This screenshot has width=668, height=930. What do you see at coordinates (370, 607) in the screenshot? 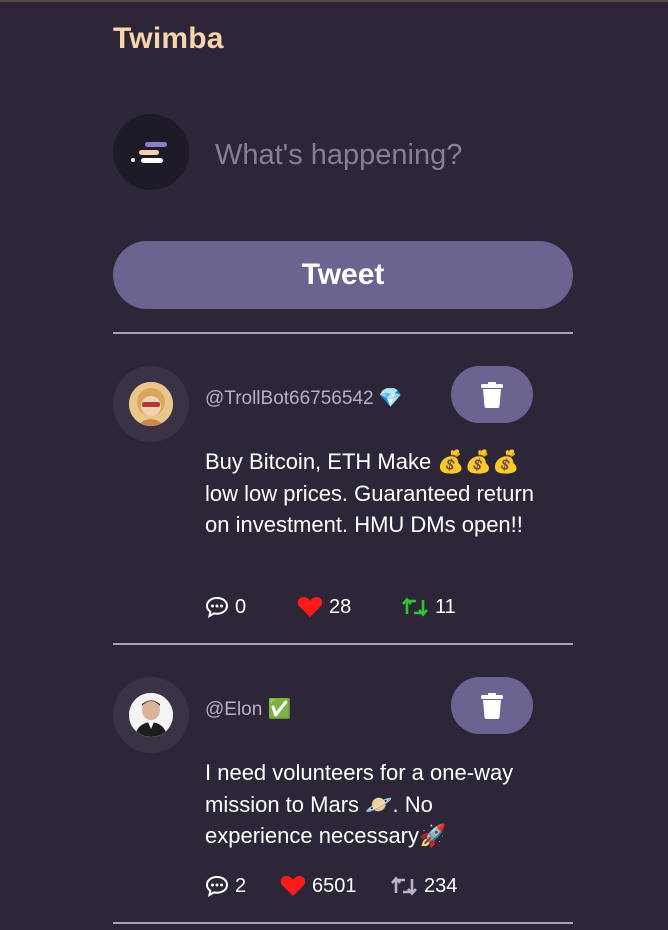
I see `tweet-actions: 0 28 11` at bounding box center [370, 607].